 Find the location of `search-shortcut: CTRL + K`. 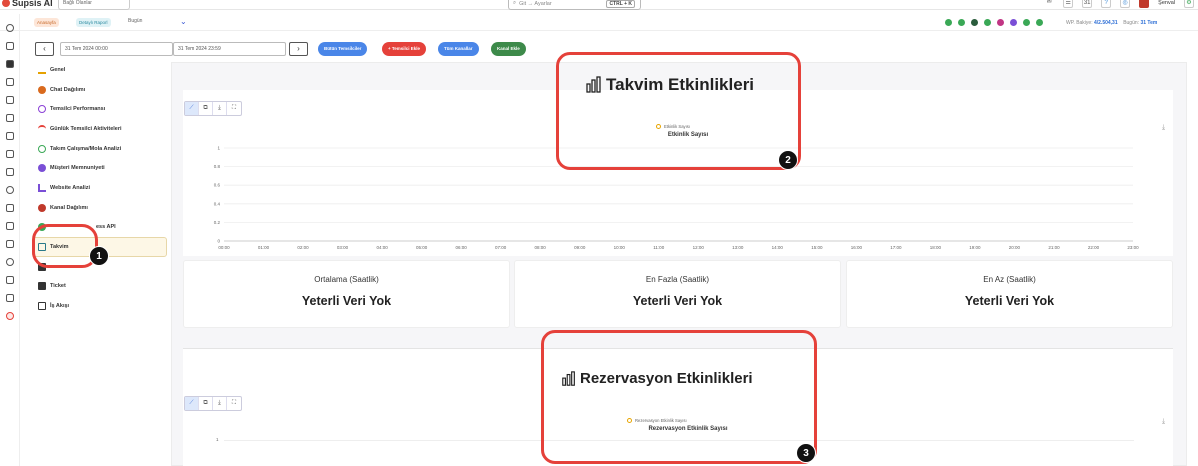

search-shortcut: CTRL + K is located at coordinates (620, 4).